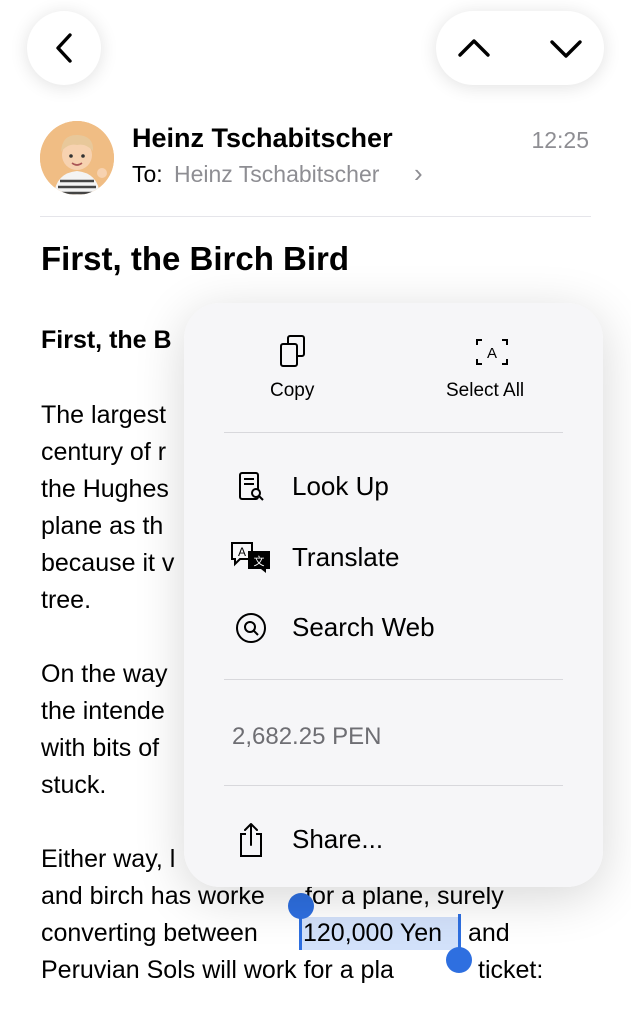 The image size is (631, 1024). What do you see at coordinates (259, 561) in the screenshot?
I see `svg-text: 文` at bounding box center [259, 561].